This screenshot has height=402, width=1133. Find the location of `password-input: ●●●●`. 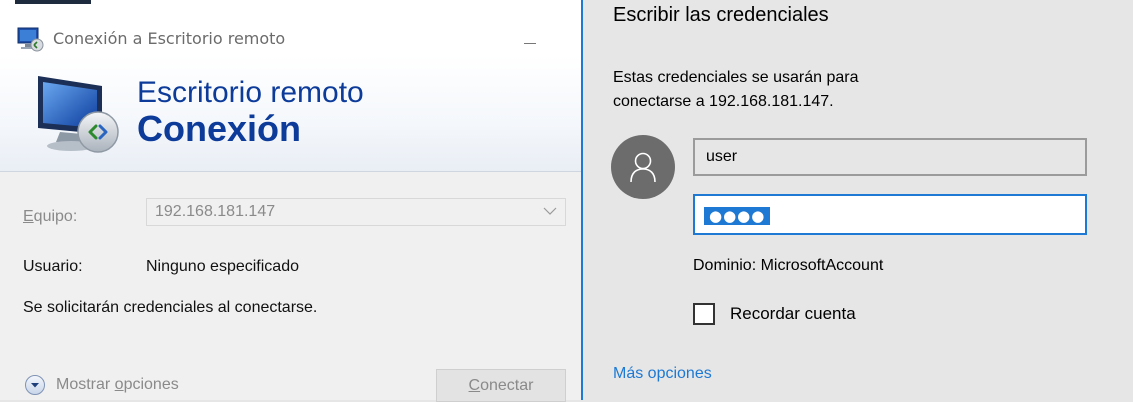

password-input: ●●●● is located at coordinates (890, 214).